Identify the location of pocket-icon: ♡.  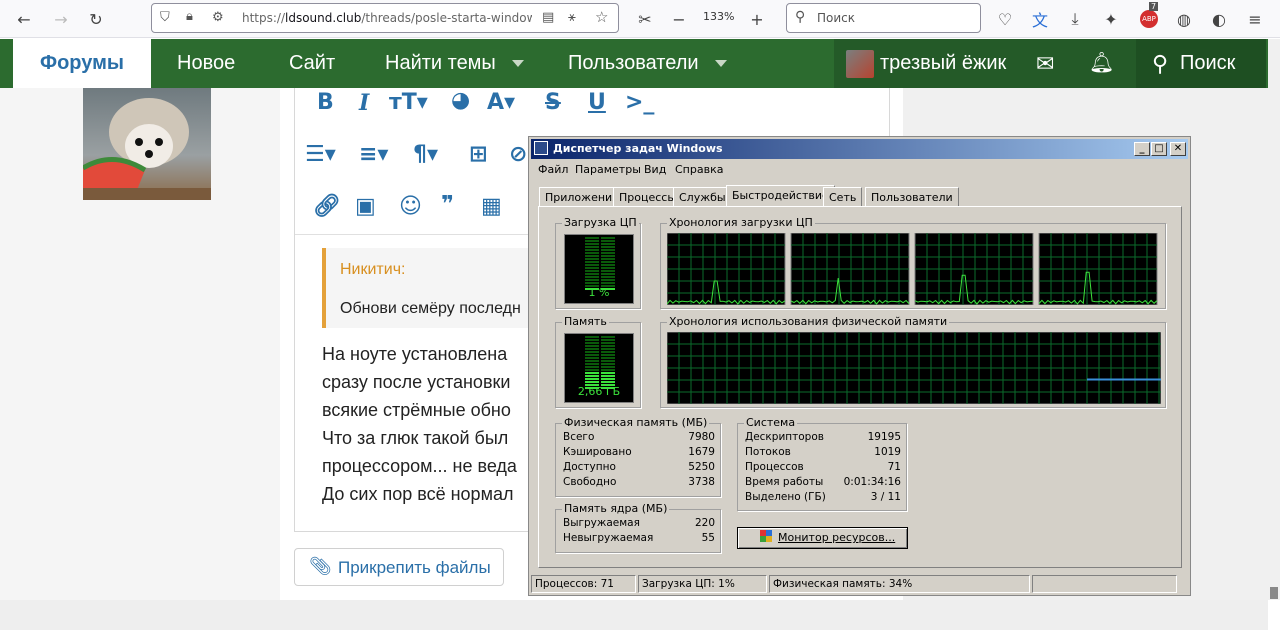
(1005, 19).